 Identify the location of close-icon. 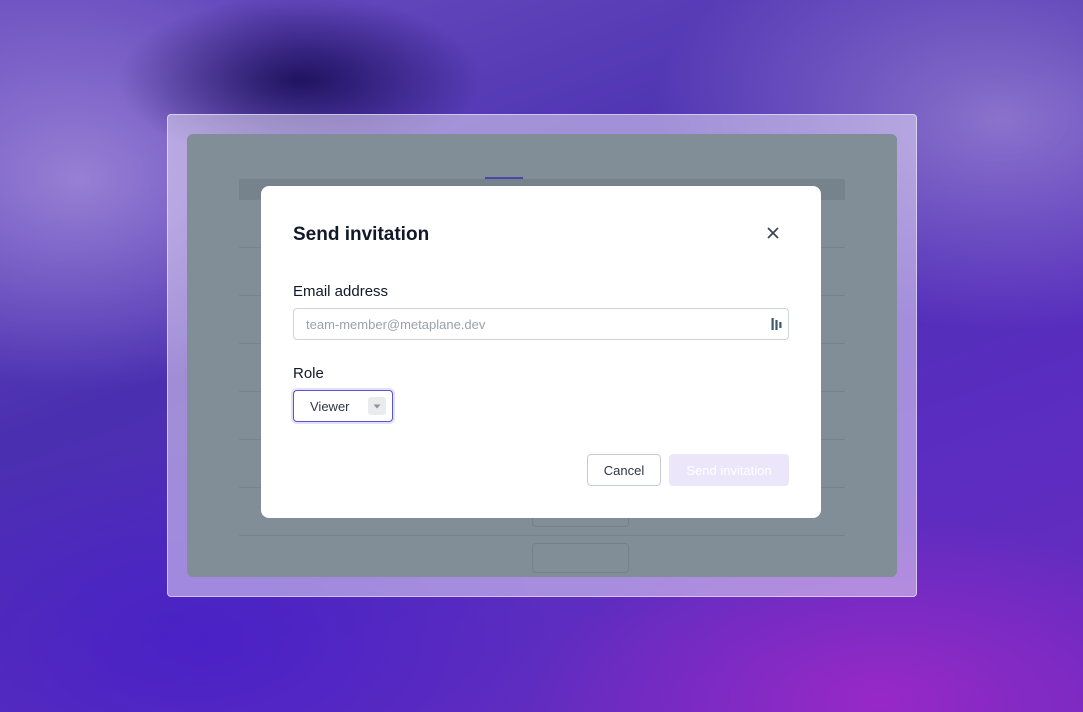
(773, 233).